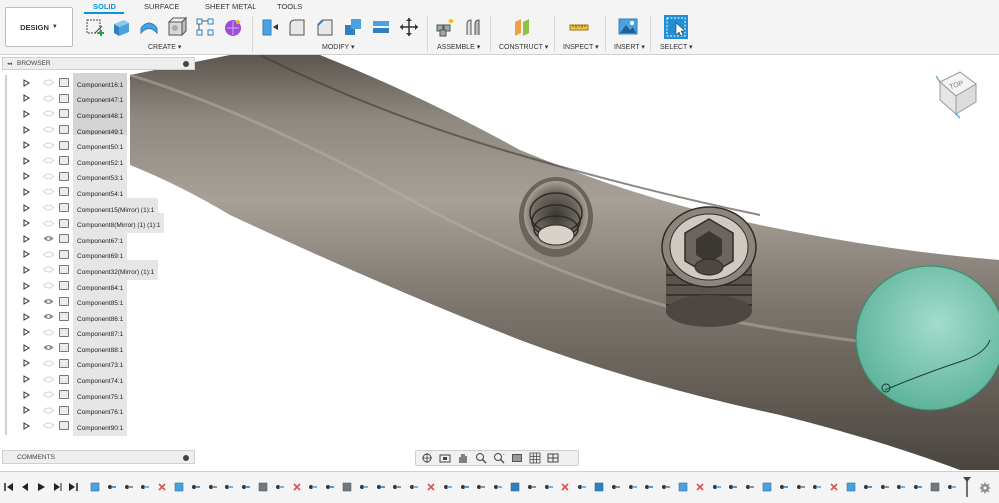 The image size is (999, 503). I want to click on new-component-icon, so click(445, 27).